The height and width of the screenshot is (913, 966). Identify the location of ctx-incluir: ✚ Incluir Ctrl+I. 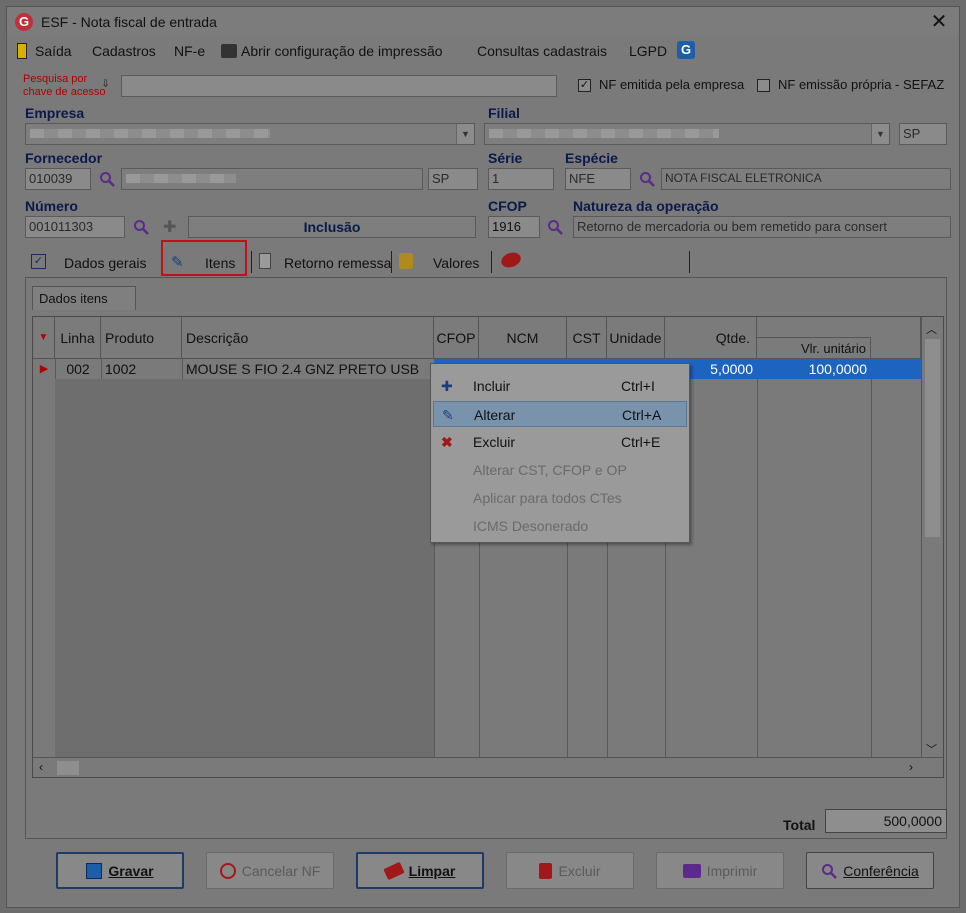
(560, 386).